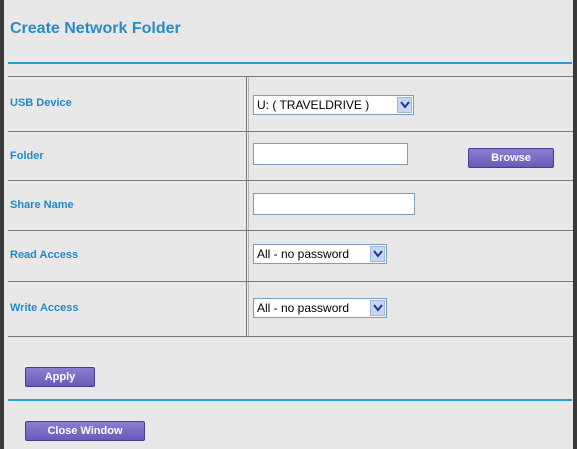 The width and height of the screenshot is (577, 449). I want to click on usb-device-select: U: ( TRAVELDRIVE ), so click(333, 105).